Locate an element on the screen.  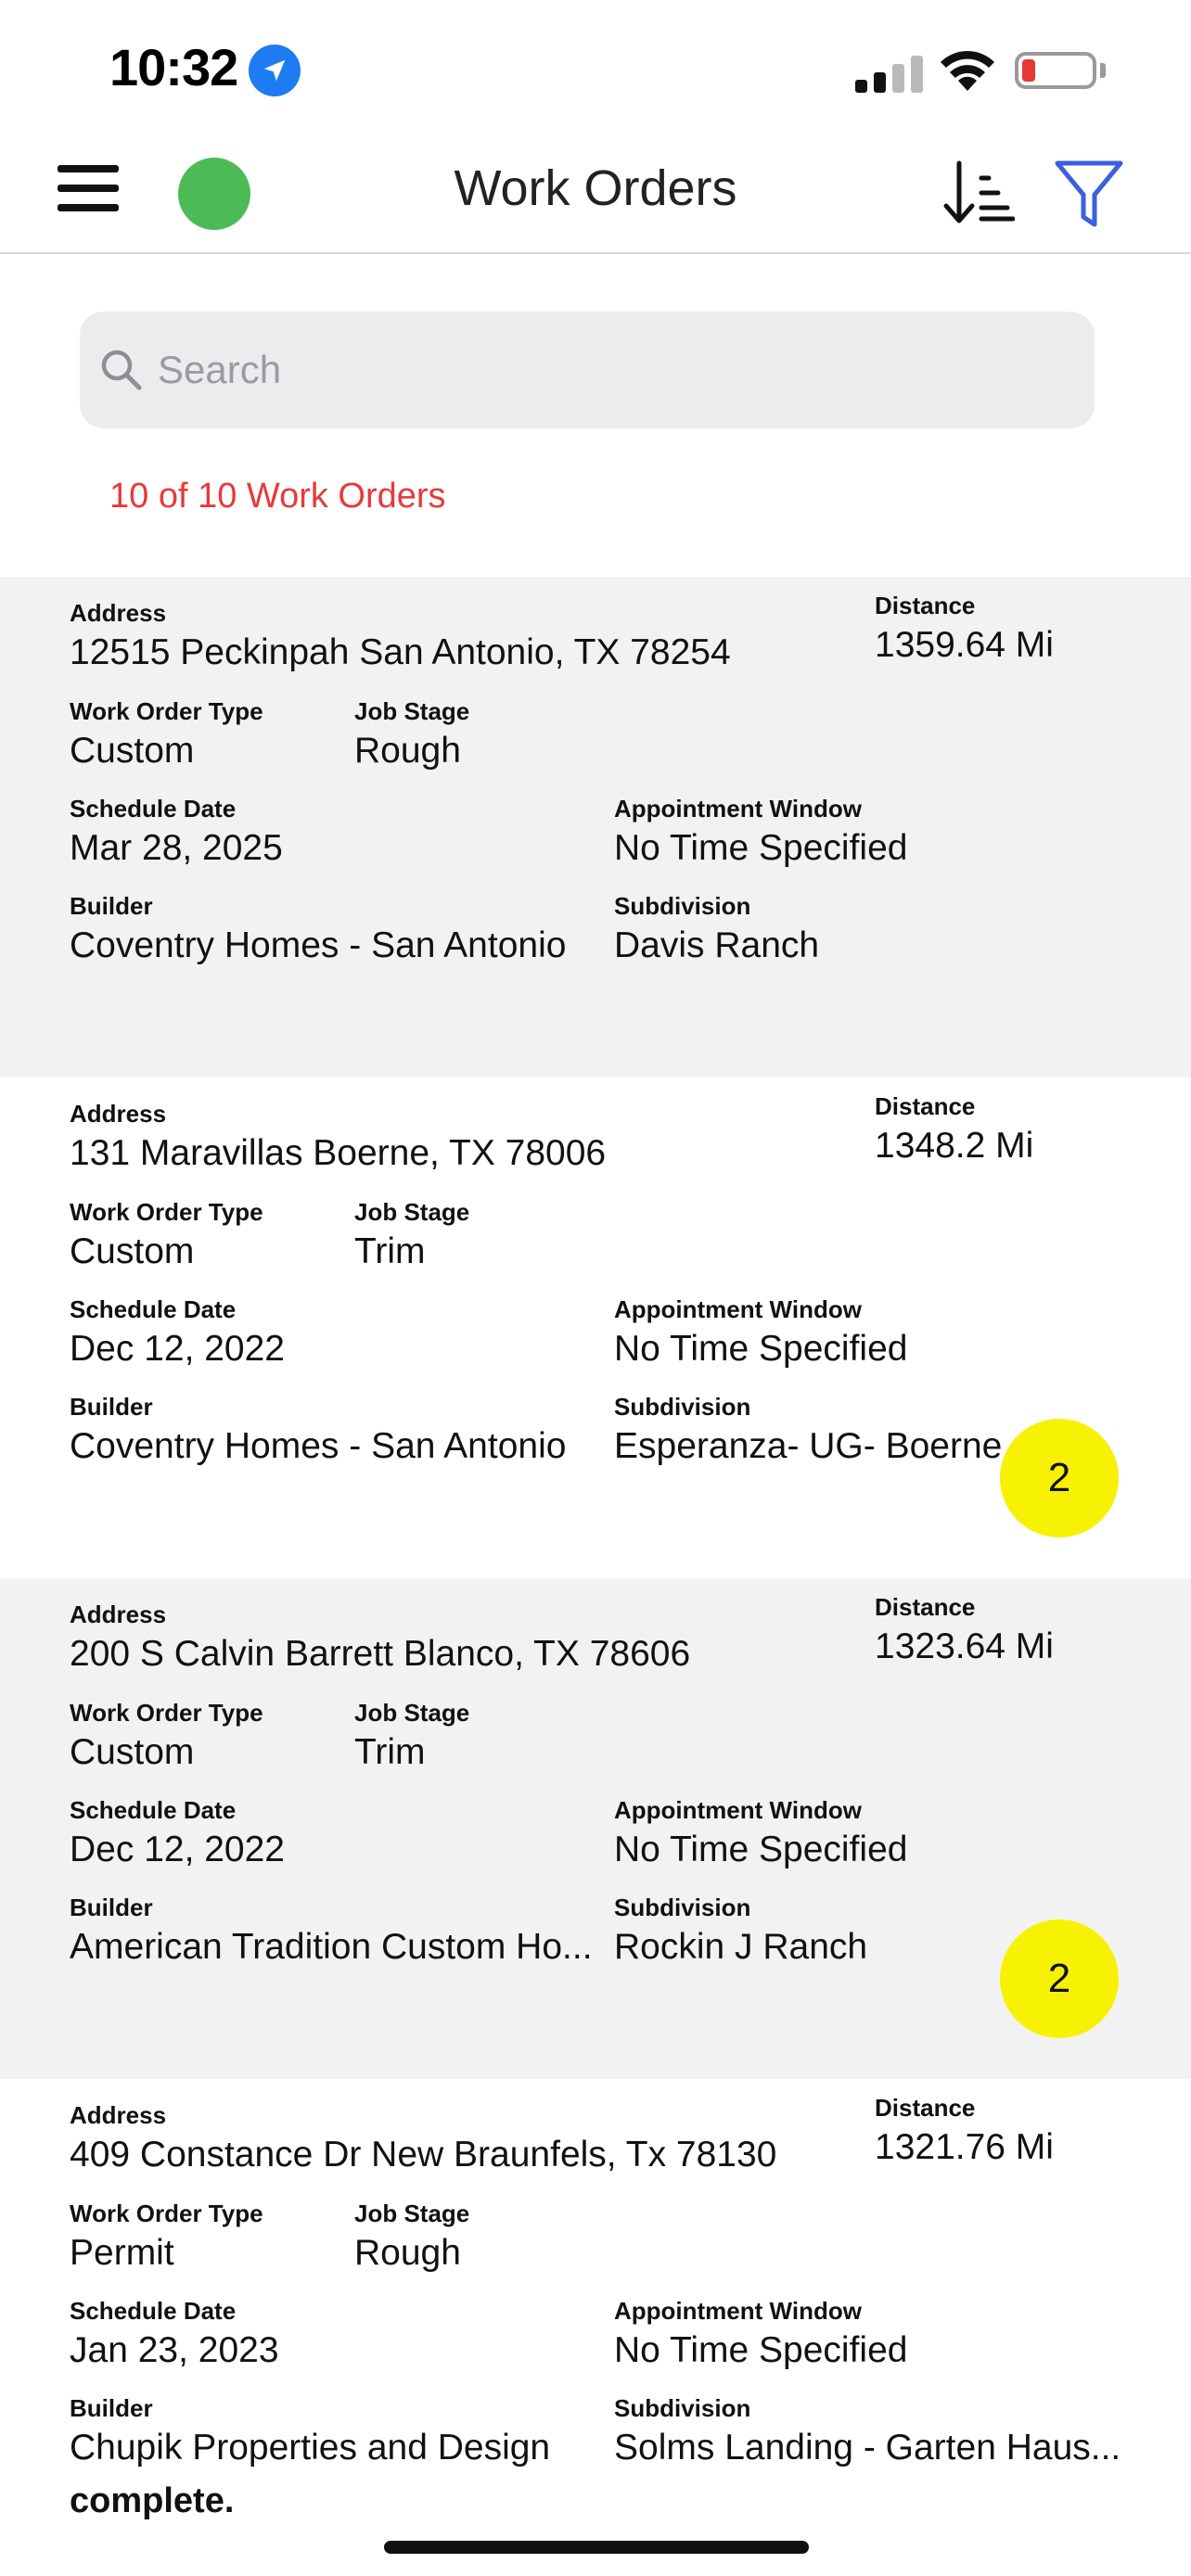
location-arrow-icon is located at coordinates (275, 71).